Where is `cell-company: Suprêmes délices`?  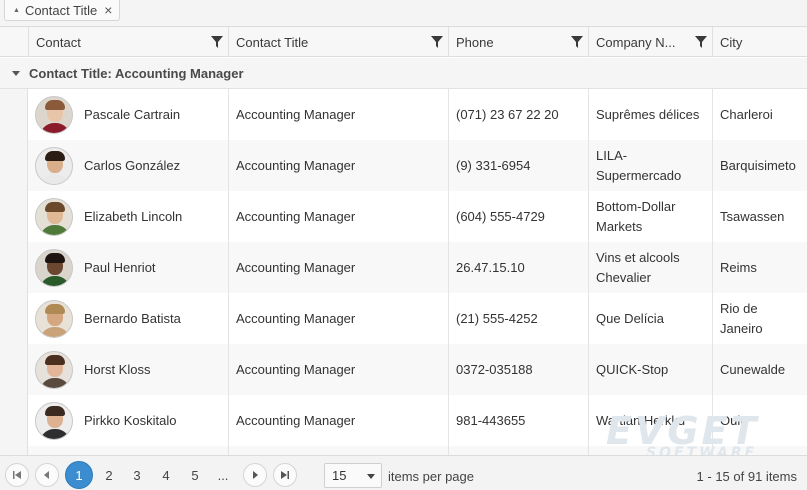
cell-company: Suprêmes délices is located at coordinates (650, 114).